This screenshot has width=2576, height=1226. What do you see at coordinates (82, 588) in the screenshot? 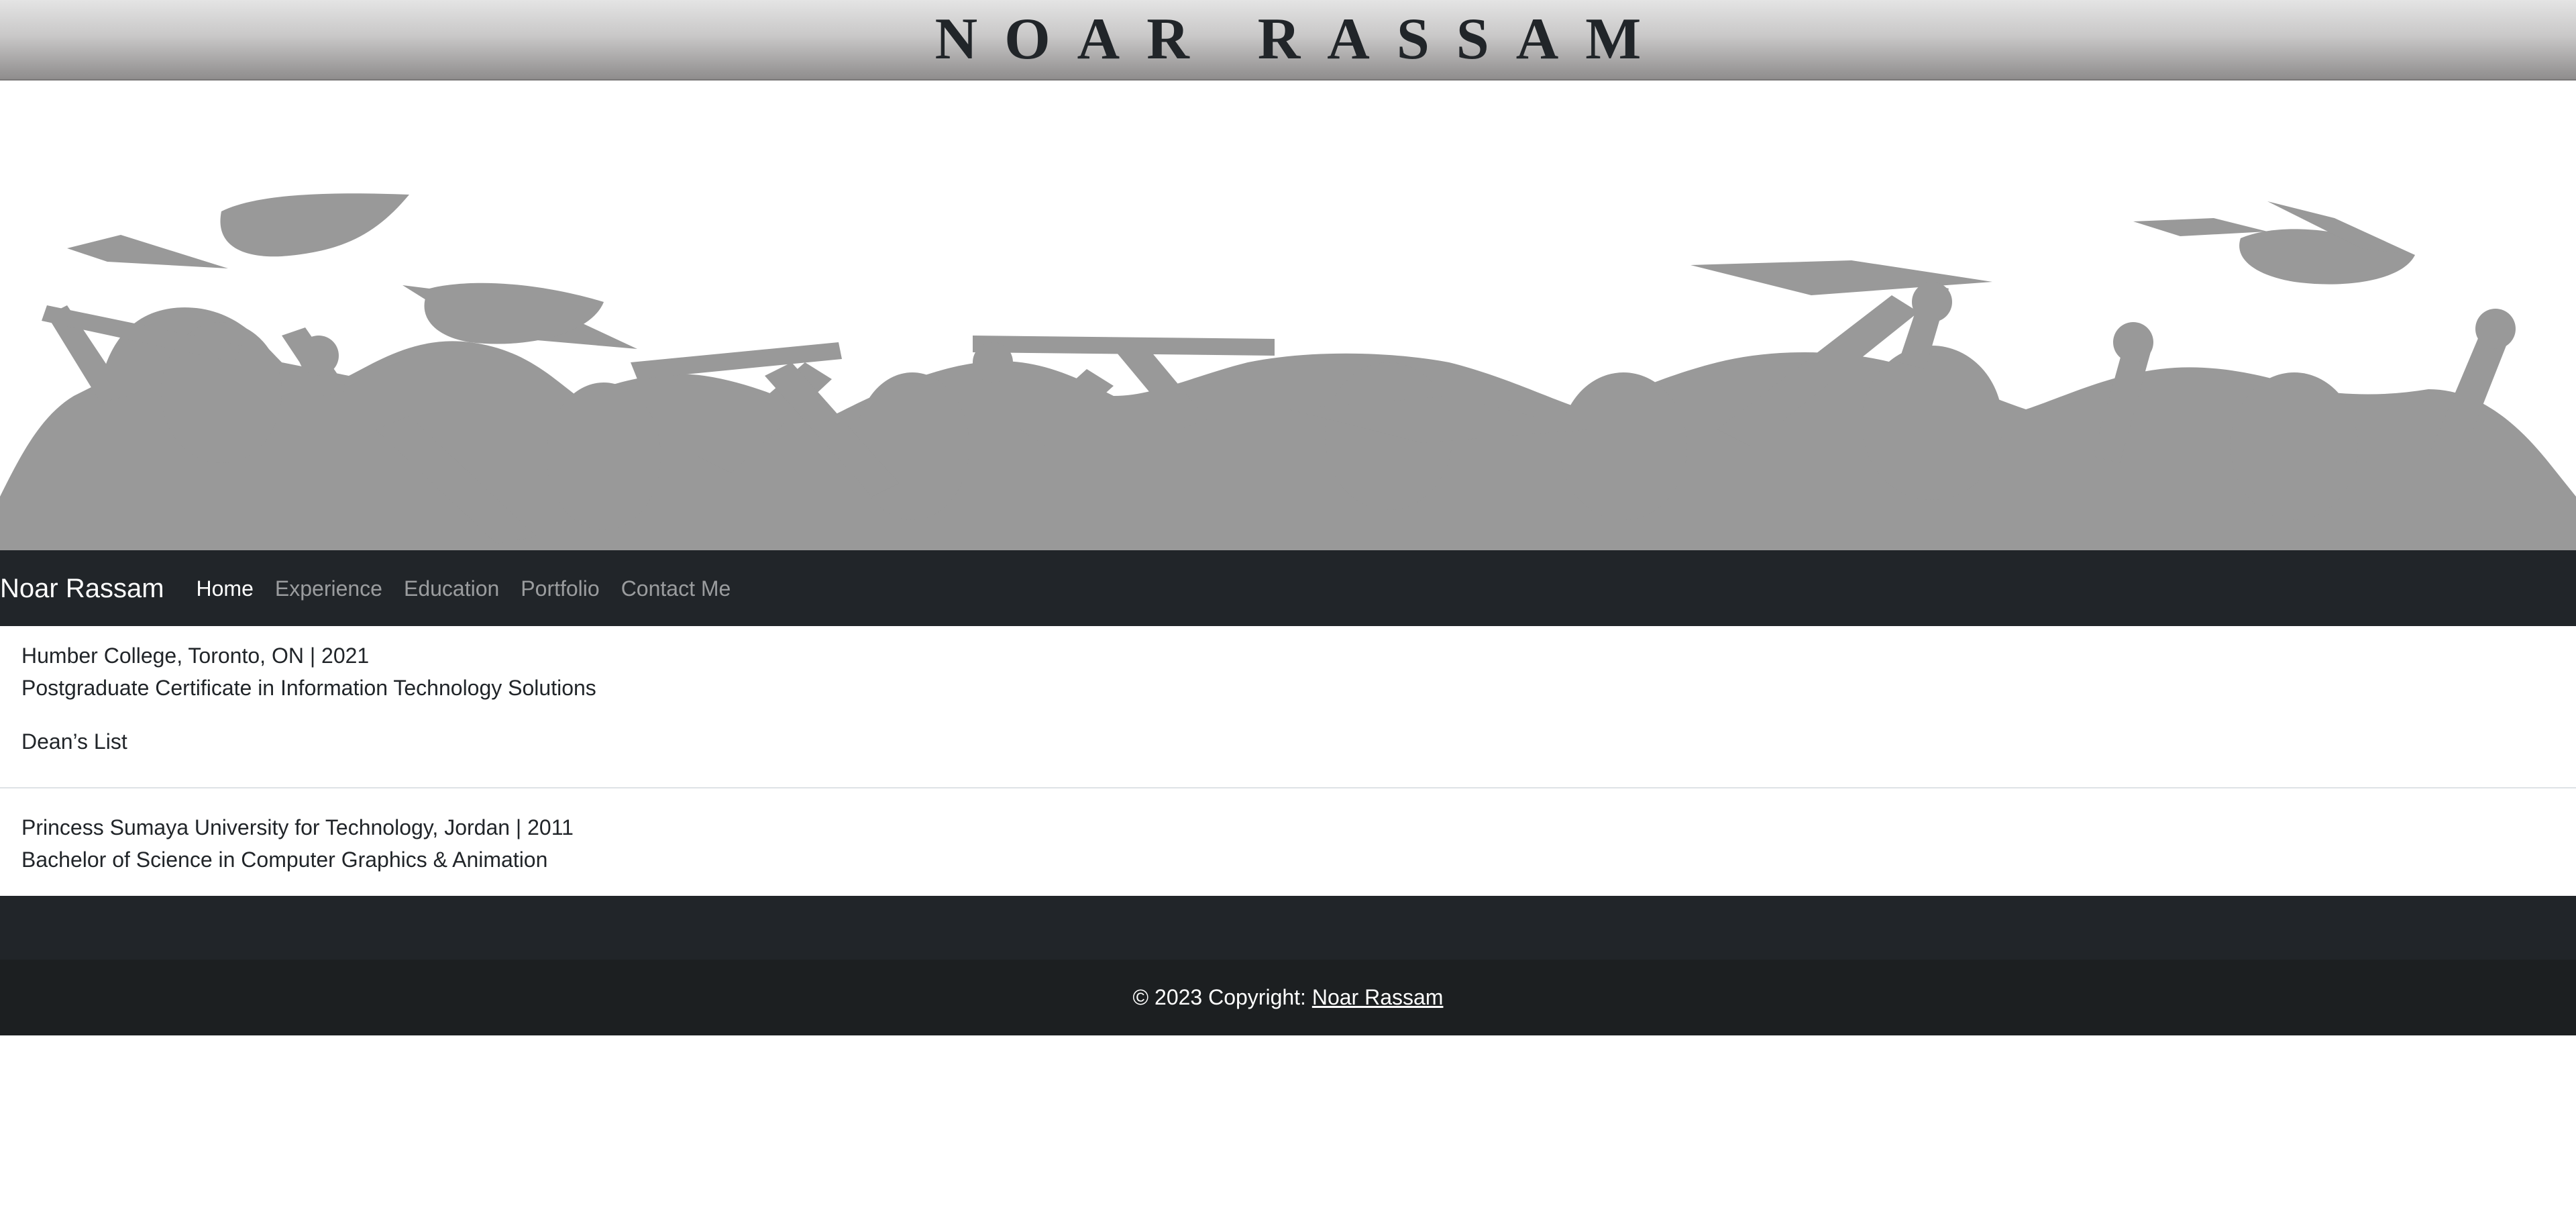
I see `navbar-brand: Noar Rassam` at bounding box center [82, 588].